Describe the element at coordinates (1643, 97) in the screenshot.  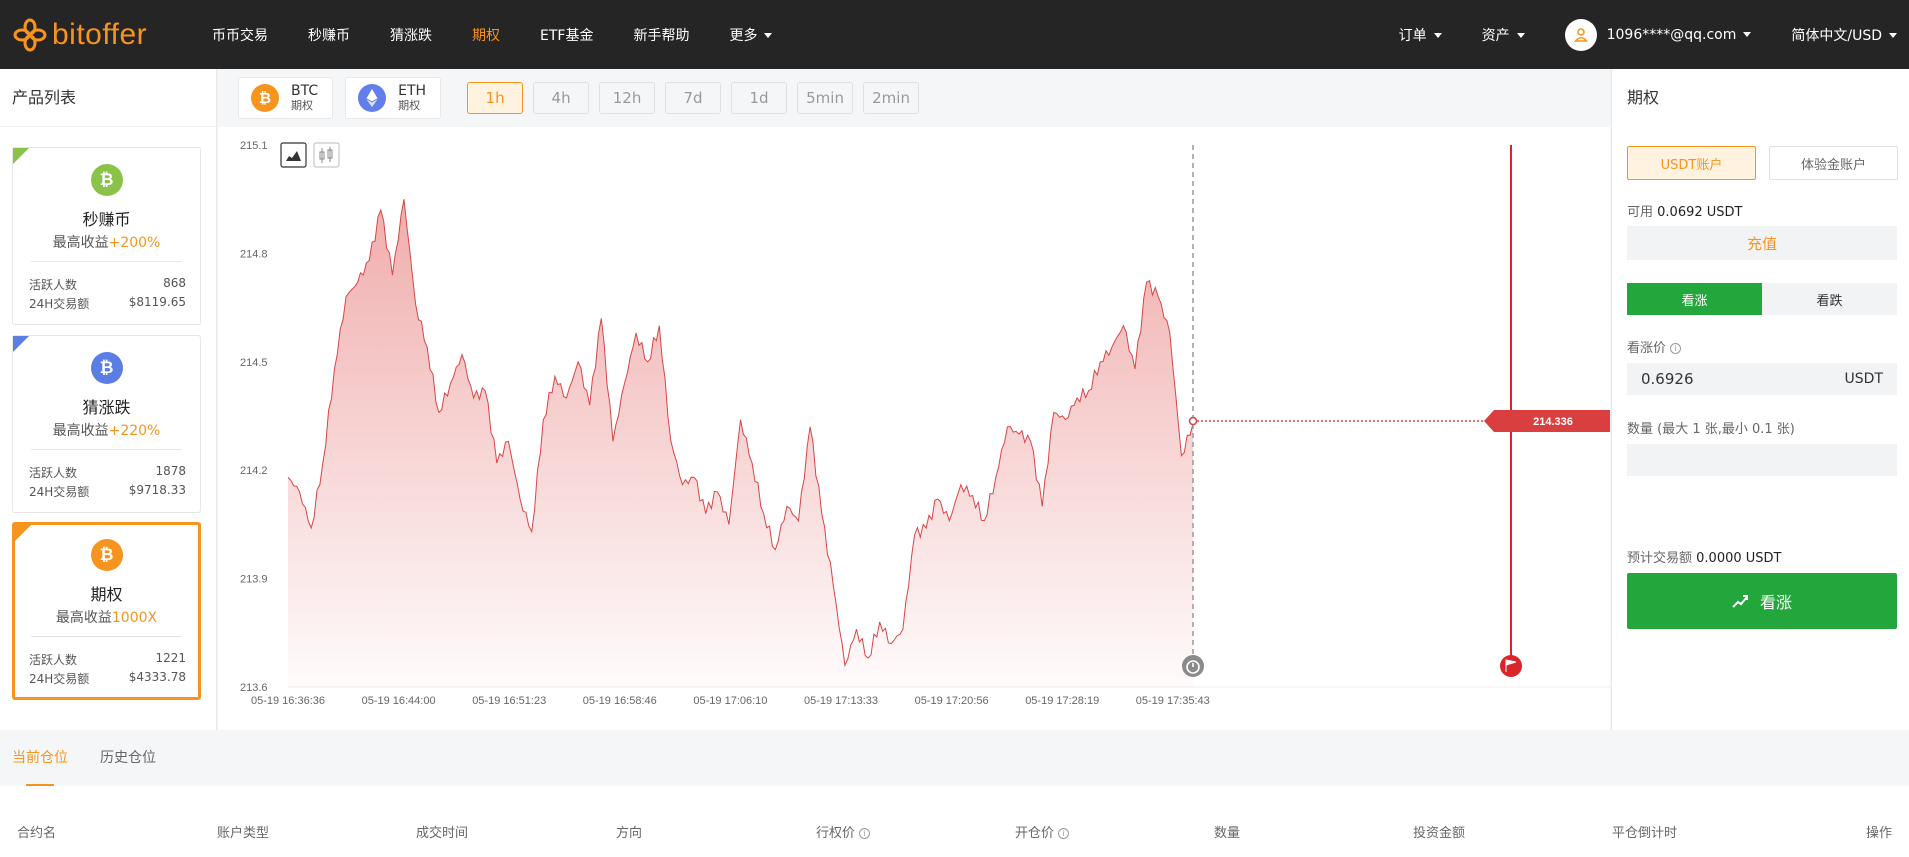
I see `order-panel-title: 期权` at that location.